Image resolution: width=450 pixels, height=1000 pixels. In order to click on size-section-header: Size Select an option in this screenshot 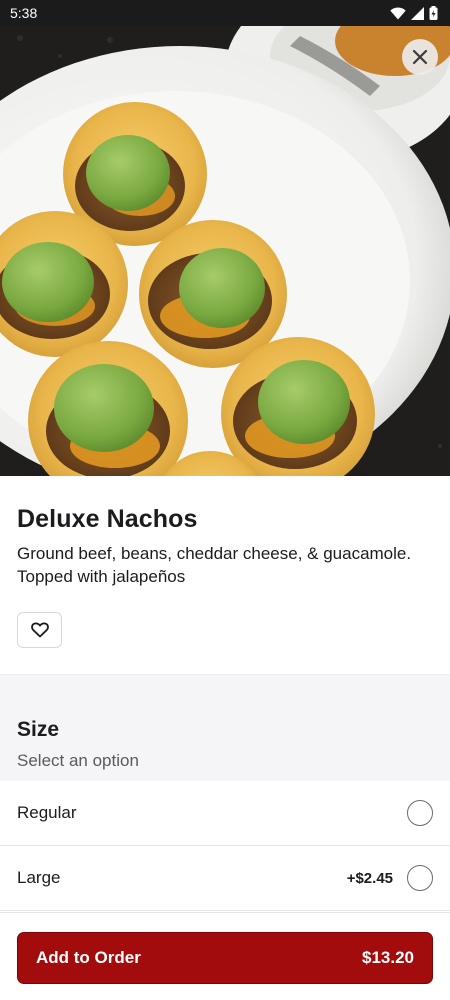, I will do `click(225, 727)`.